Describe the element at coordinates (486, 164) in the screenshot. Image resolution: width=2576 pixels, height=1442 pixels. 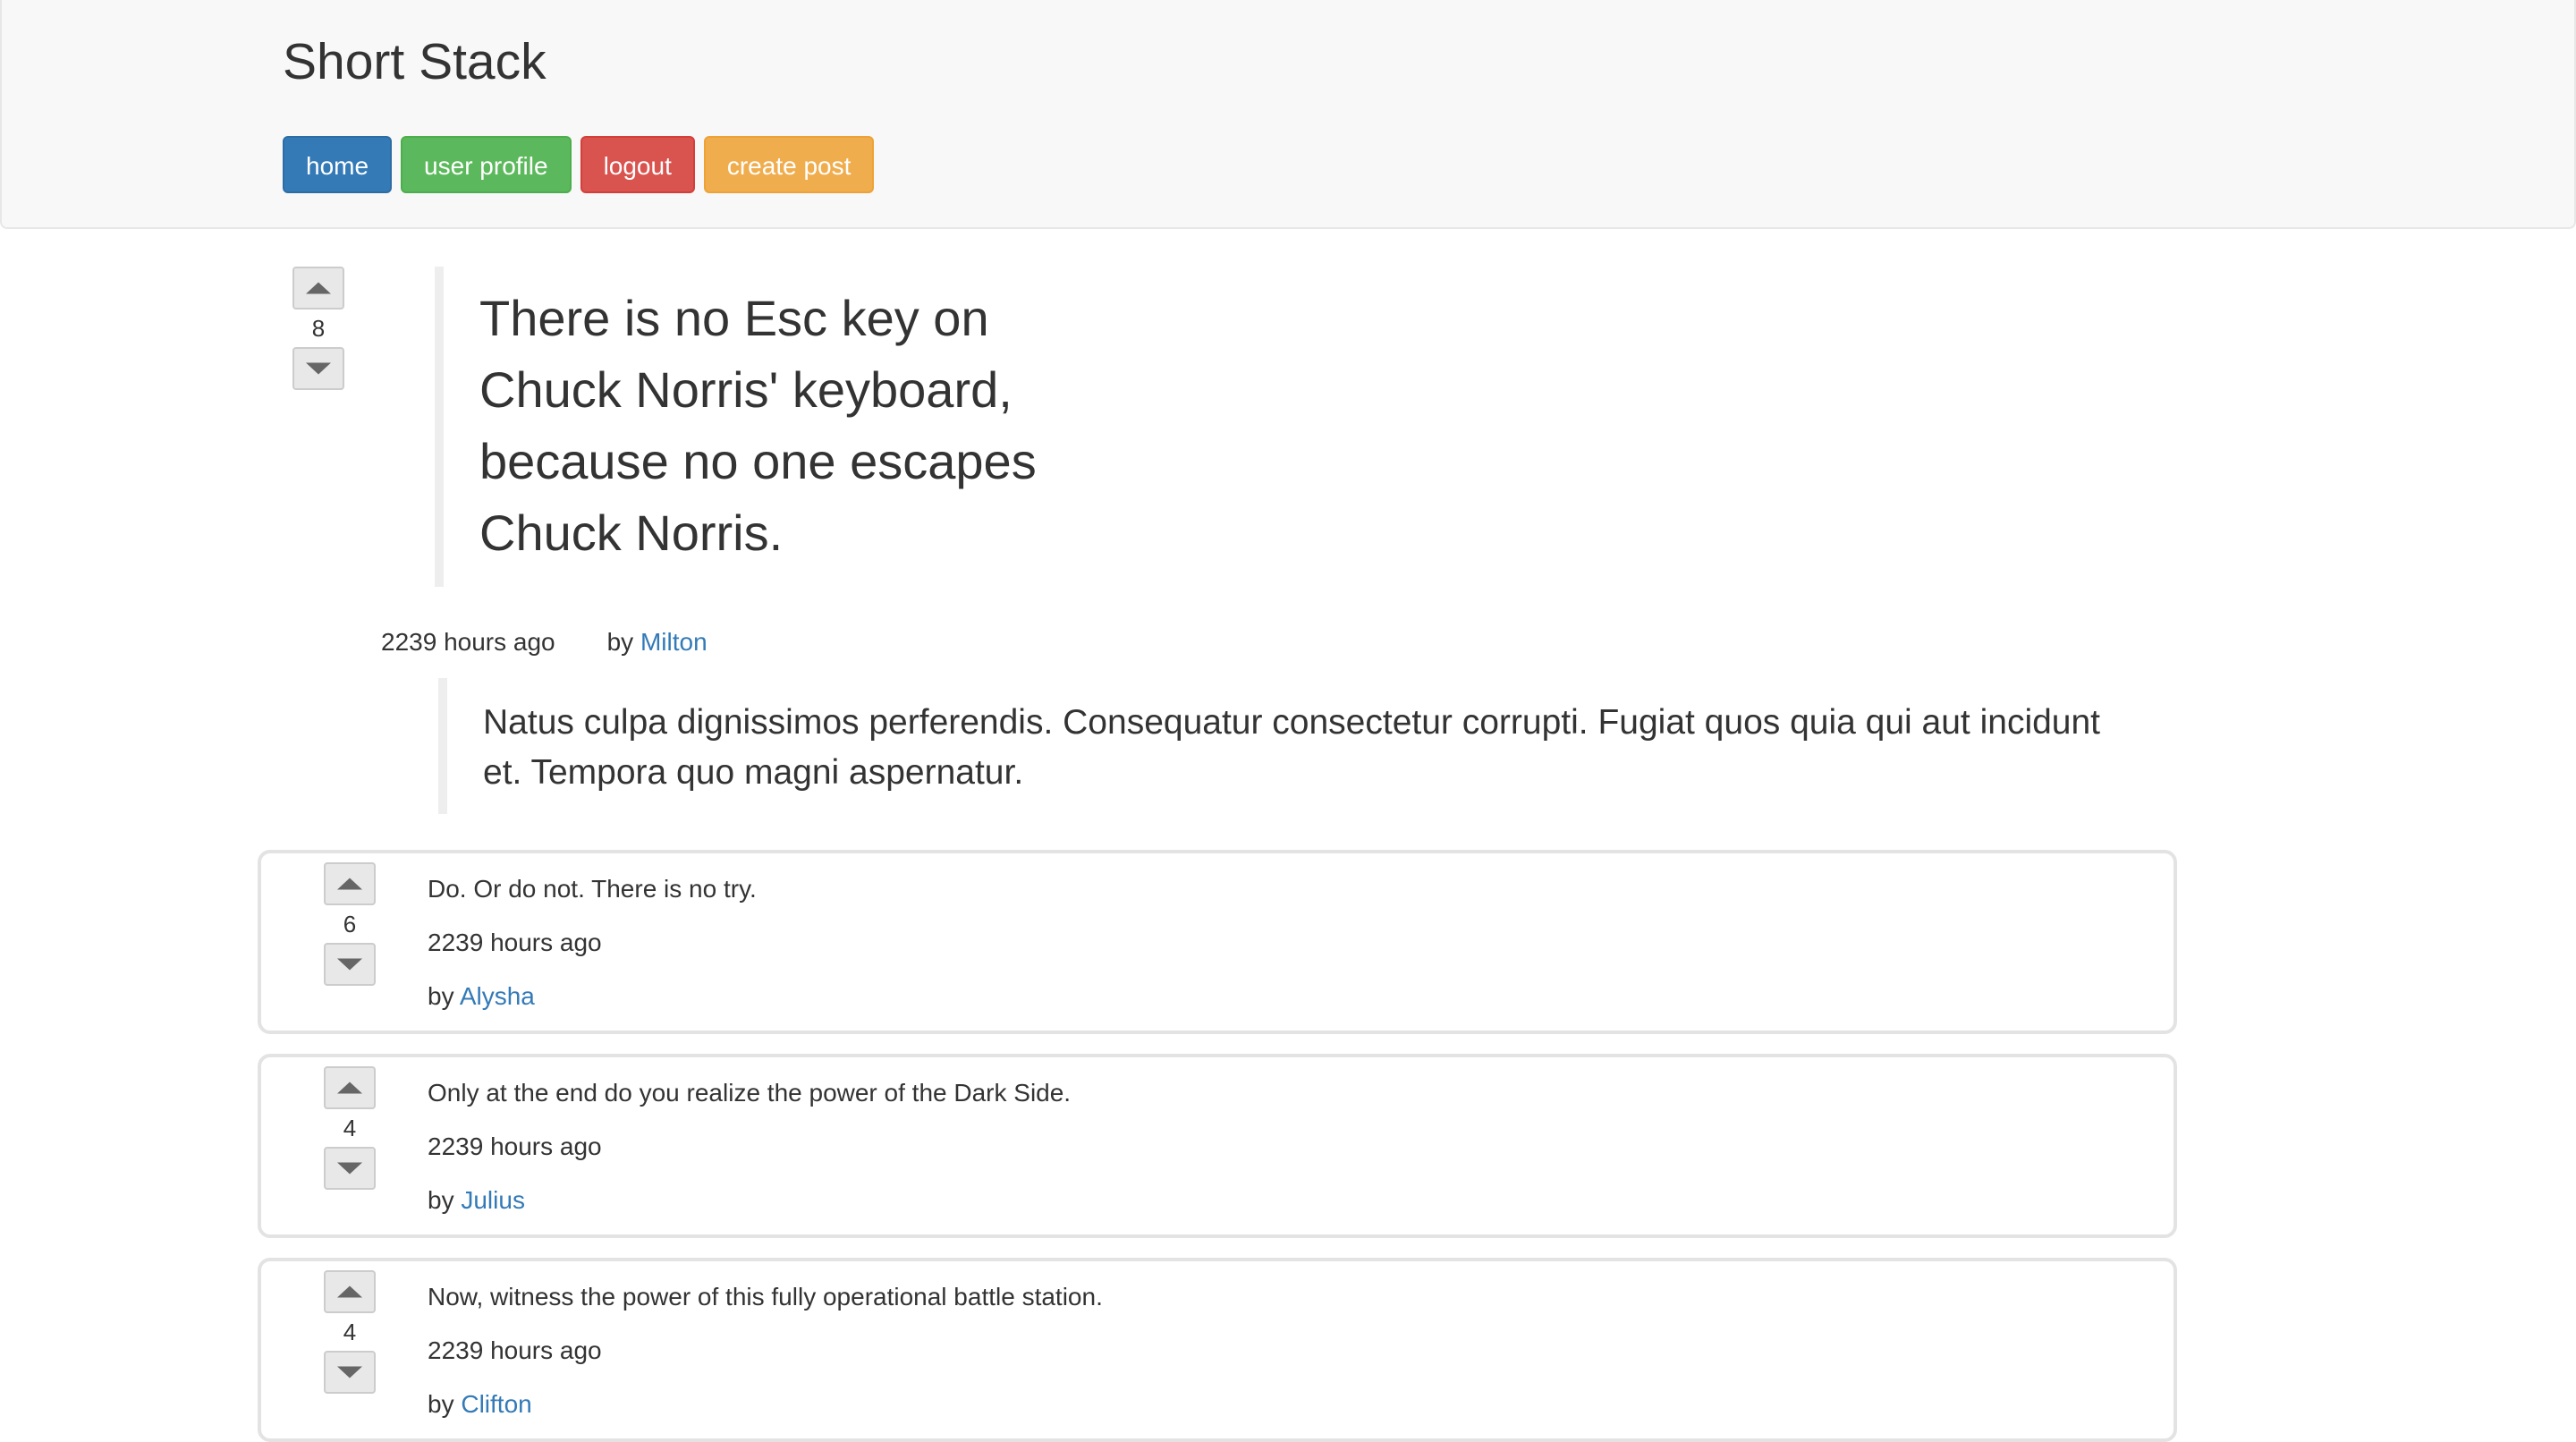
I see `user-profile-button: user profile` at that location.